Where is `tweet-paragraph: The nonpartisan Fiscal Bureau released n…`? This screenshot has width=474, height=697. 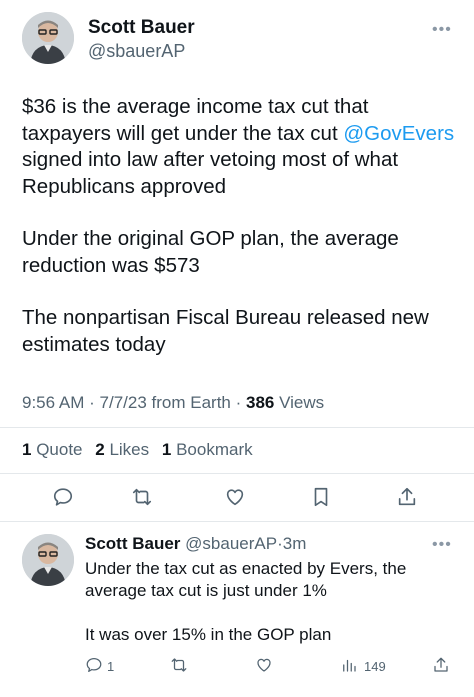
tweet-paragraph: The nonpartisan Fiscal Bureau released n… is located at coordinates (225, 331).